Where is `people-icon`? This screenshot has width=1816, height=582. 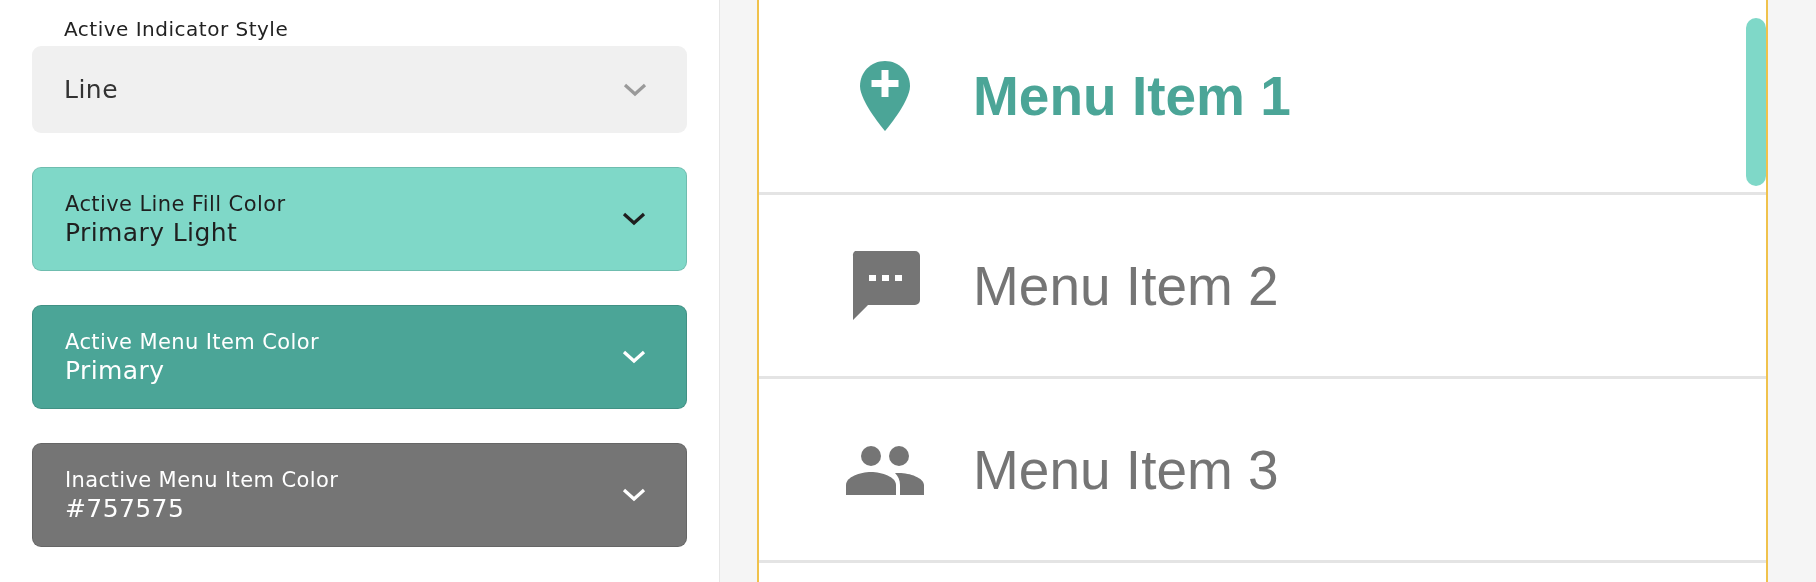
people-icon is located at coordinates (885, 469).